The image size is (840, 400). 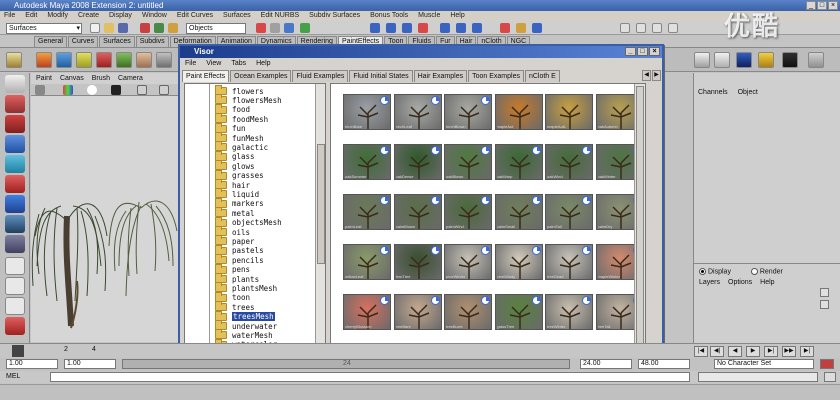 I want to click on layout-single-icon, so click(x=625, y=28).